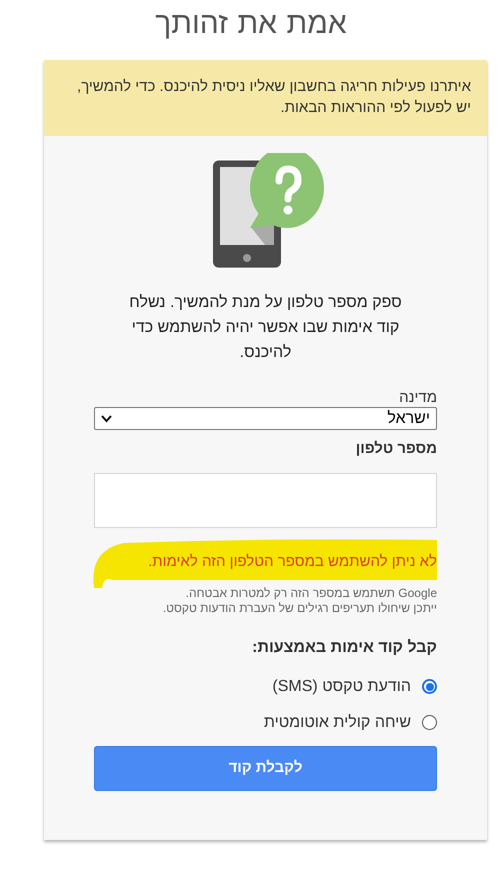  What do you see at coordinates (106, 418) in the screenshot?
I see `chevron-down-icon` at bounding box center [106, 418].